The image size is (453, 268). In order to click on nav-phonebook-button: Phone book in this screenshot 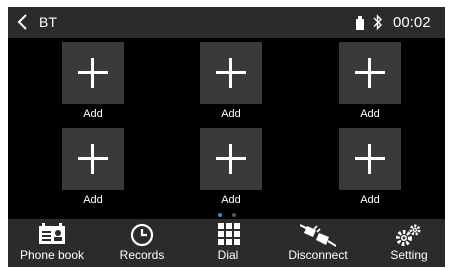, I will do `click(52, 243)`.